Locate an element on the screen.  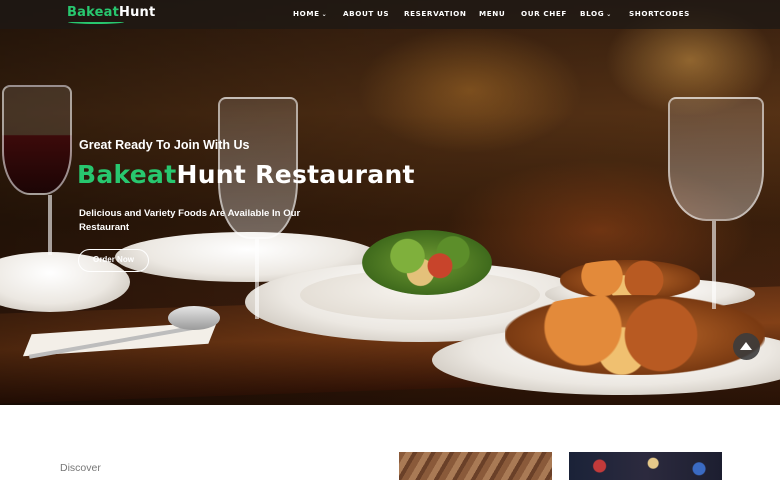
nav-item-label: HOME is located at coordinates (306, 13).